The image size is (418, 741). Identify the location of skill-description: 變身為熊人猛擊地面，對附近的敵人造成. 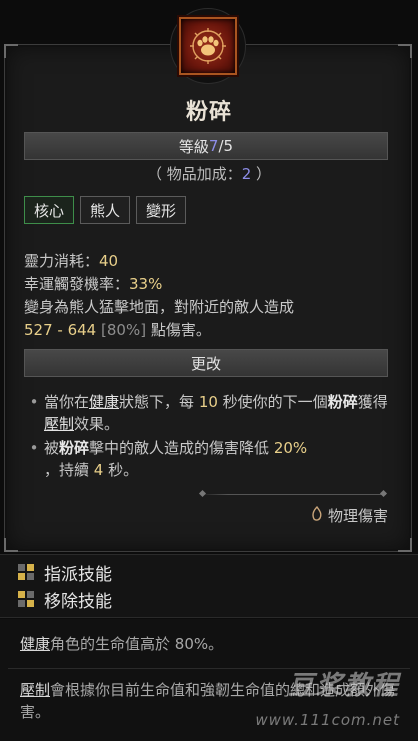
(159, 307).